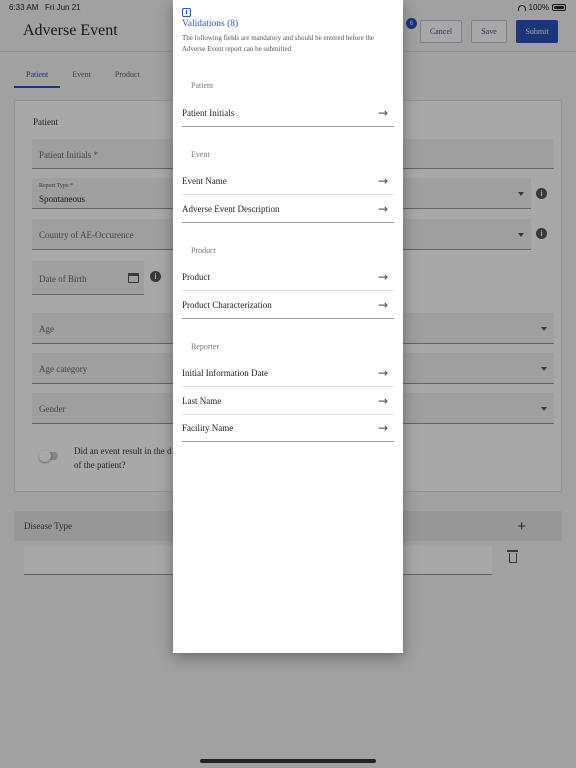 Image resolution: width=576 pixels, height=768 pixels. What do you see at coordinates (288, 113) in the screenshot?
I see `validation-item: Patient Initials →` at bounding box center [288, 113].